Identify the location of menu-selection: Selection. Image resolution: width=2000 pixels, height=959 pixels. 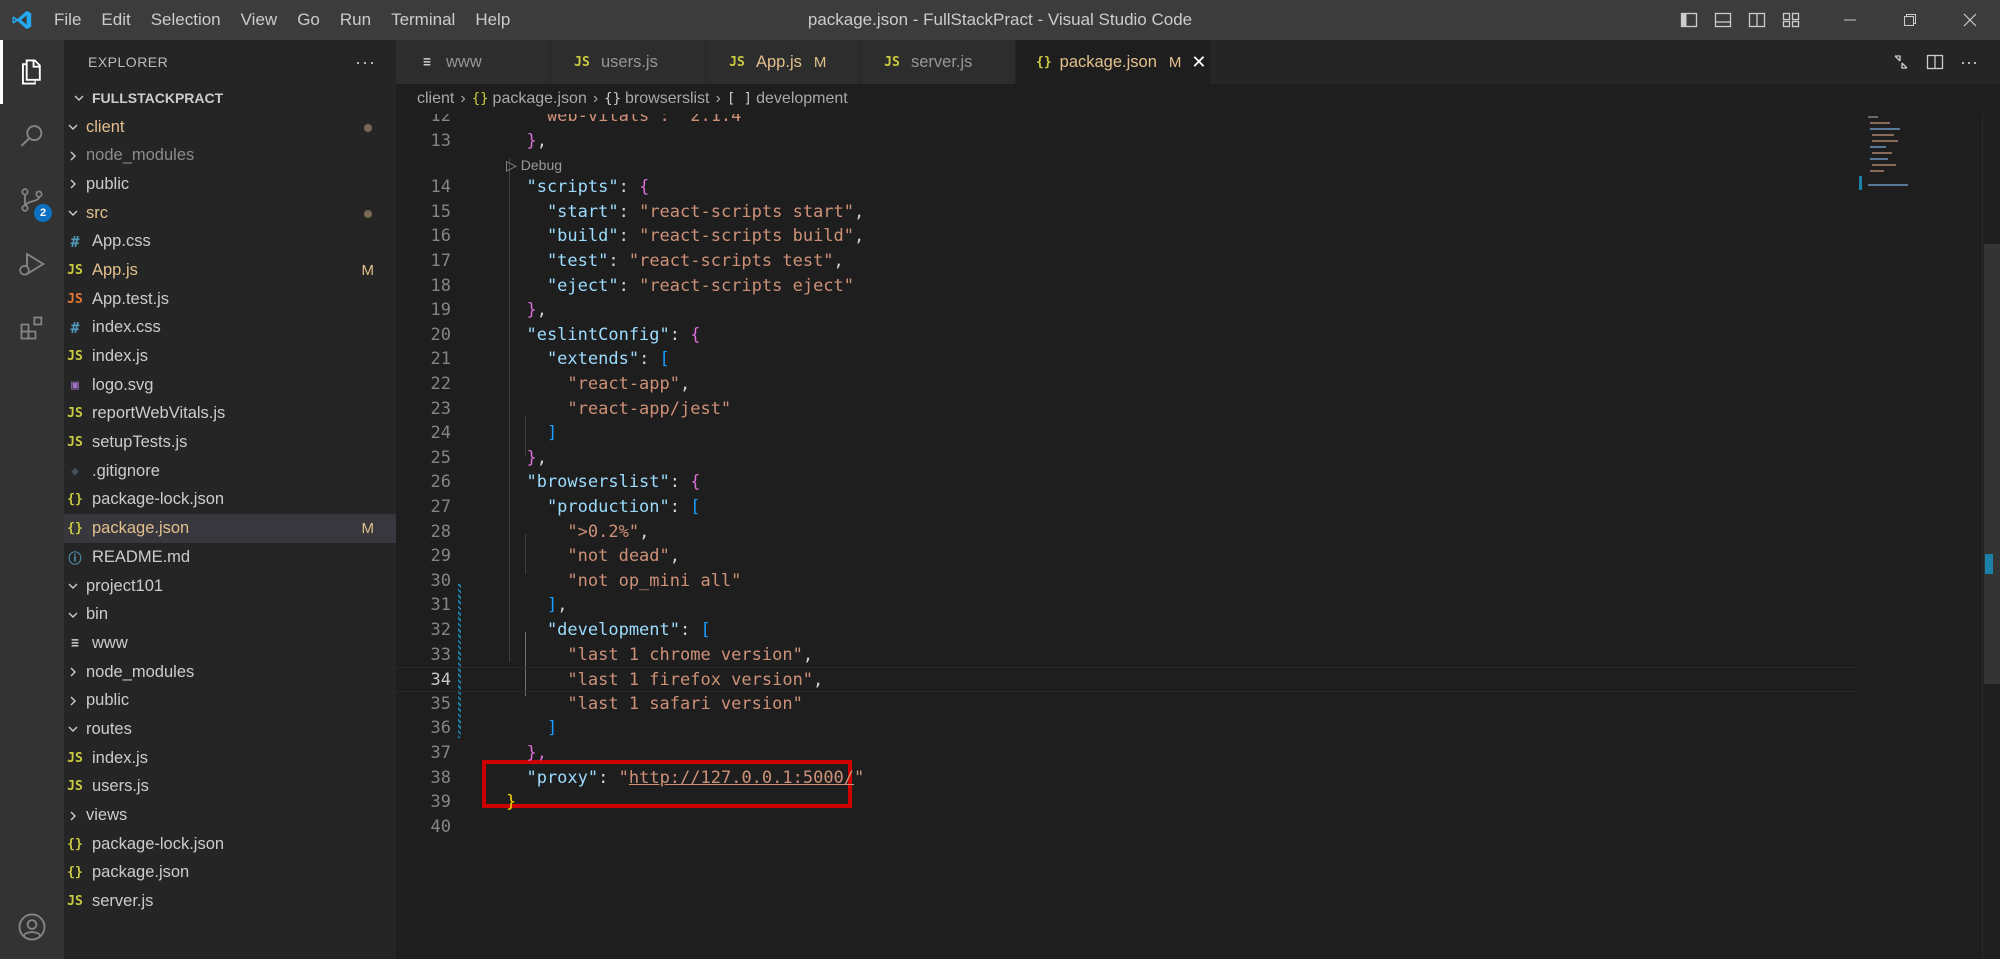
(186, 20).